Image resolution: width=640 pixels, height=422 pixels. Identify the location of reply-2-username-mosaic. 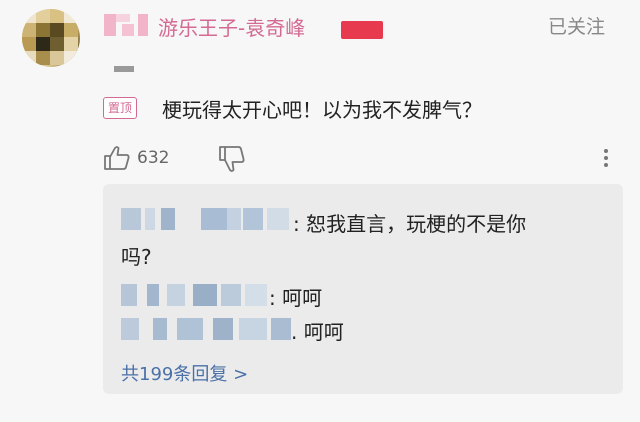
(195, 295).